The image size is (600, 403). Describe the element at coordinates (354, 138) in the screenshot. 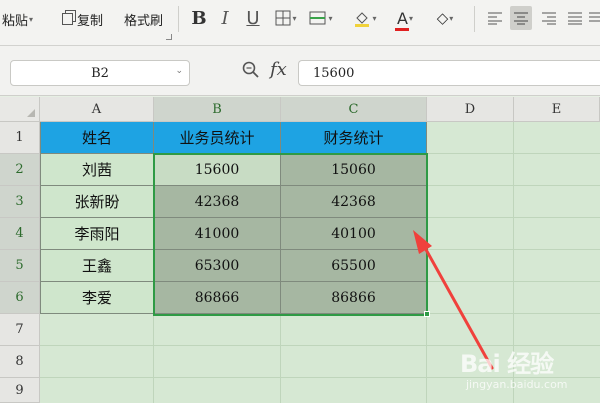

I see `cell-c1: 财务统计` at that location.